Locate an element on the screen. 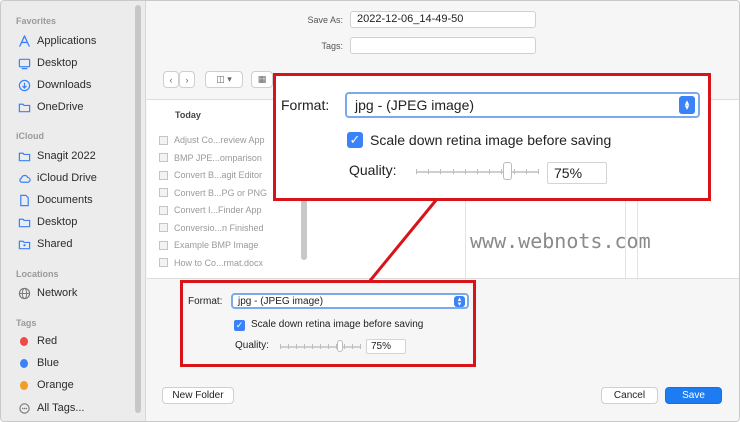 The width and height of the screenshot is (740, 422). sidebar-section-icloud: iCloud is located at coordinates (30, 136).